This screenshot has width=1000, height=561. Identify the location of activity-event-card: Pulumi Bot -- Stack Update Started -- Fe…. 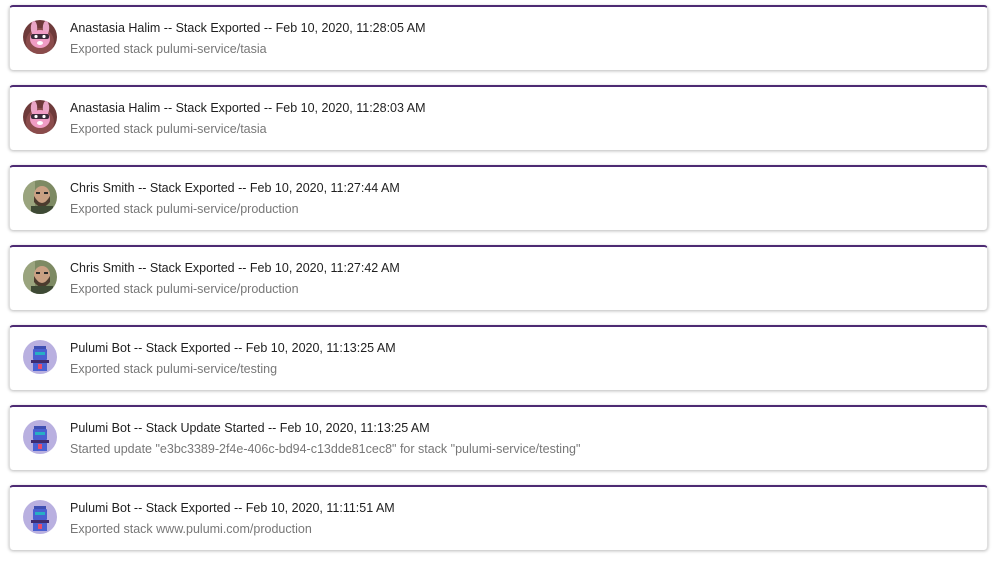
(498, 437).